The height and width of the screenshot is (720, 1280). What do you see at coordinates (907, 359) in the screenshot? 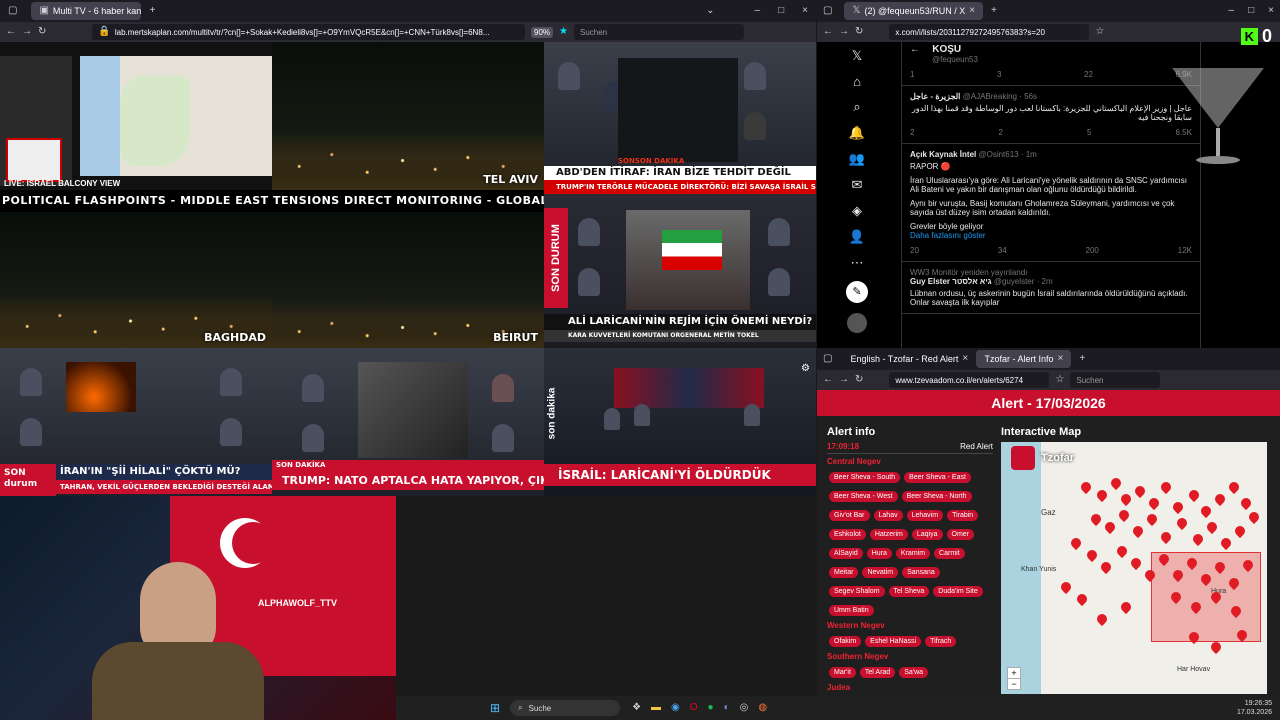
I see `tab-tzofar-english: English - Tzofar - Red Alert ×` at bounding box center [907, 359].